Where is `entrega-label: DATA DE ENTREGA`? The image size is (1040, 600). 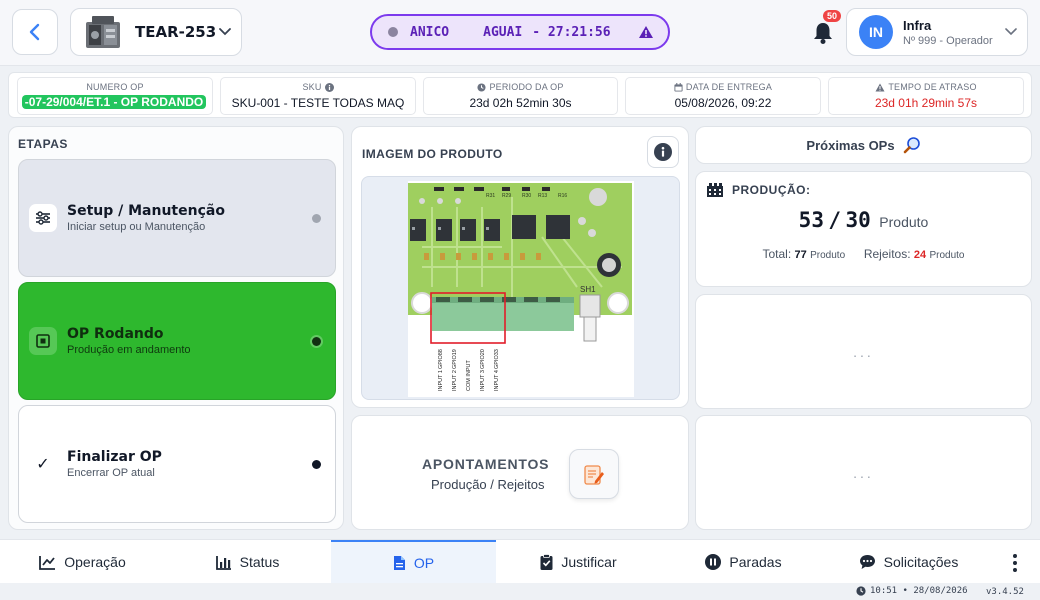
entrega-label: DATA DE ENTREGA is located at coordinates (729, 87).